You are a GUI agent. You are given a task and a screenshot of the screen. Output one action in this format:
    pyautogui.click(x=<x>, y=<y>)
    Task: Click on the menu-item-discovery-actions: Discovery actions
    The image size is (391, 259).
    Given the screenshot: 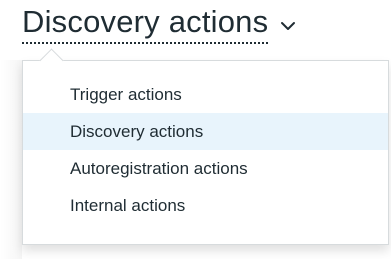 What is the action you would take?
    pyautogui.click(x=205, y=131)
    